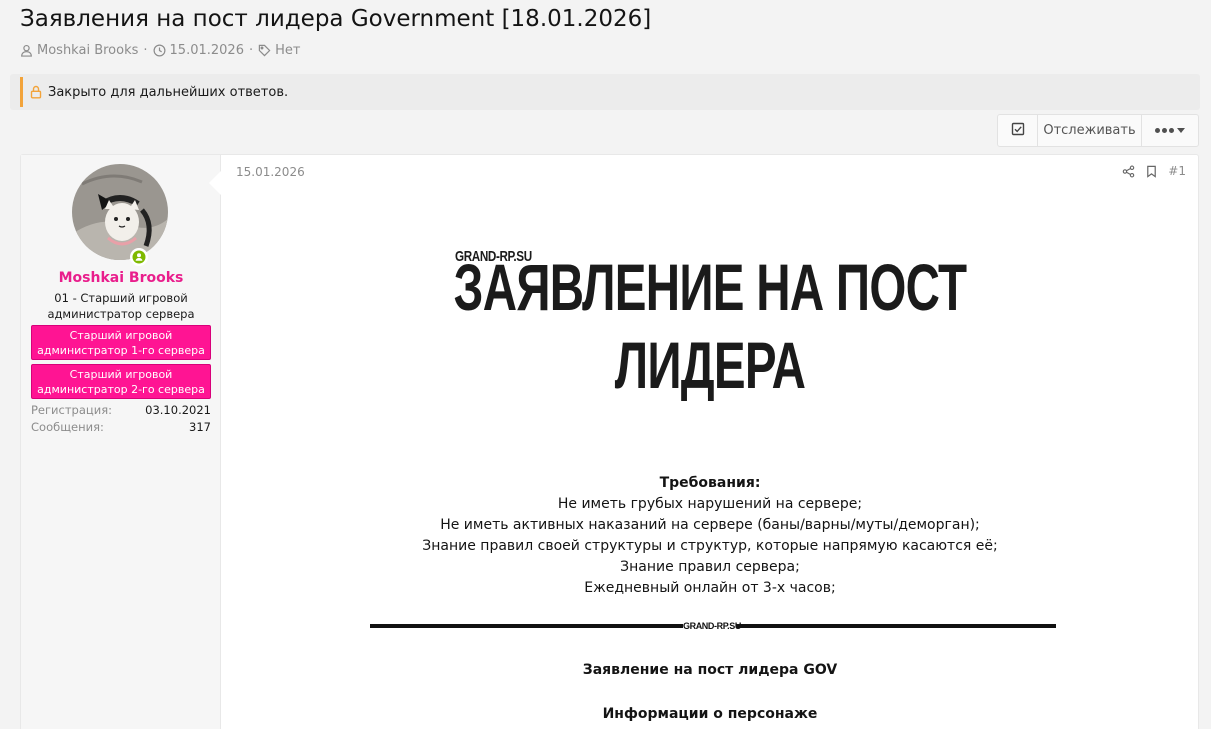 Image resolution: width=1211 pixels, height=729 pixels. I want to click on user-stat-registration: Регистрация: 03.10.2021, so click(121, 410).